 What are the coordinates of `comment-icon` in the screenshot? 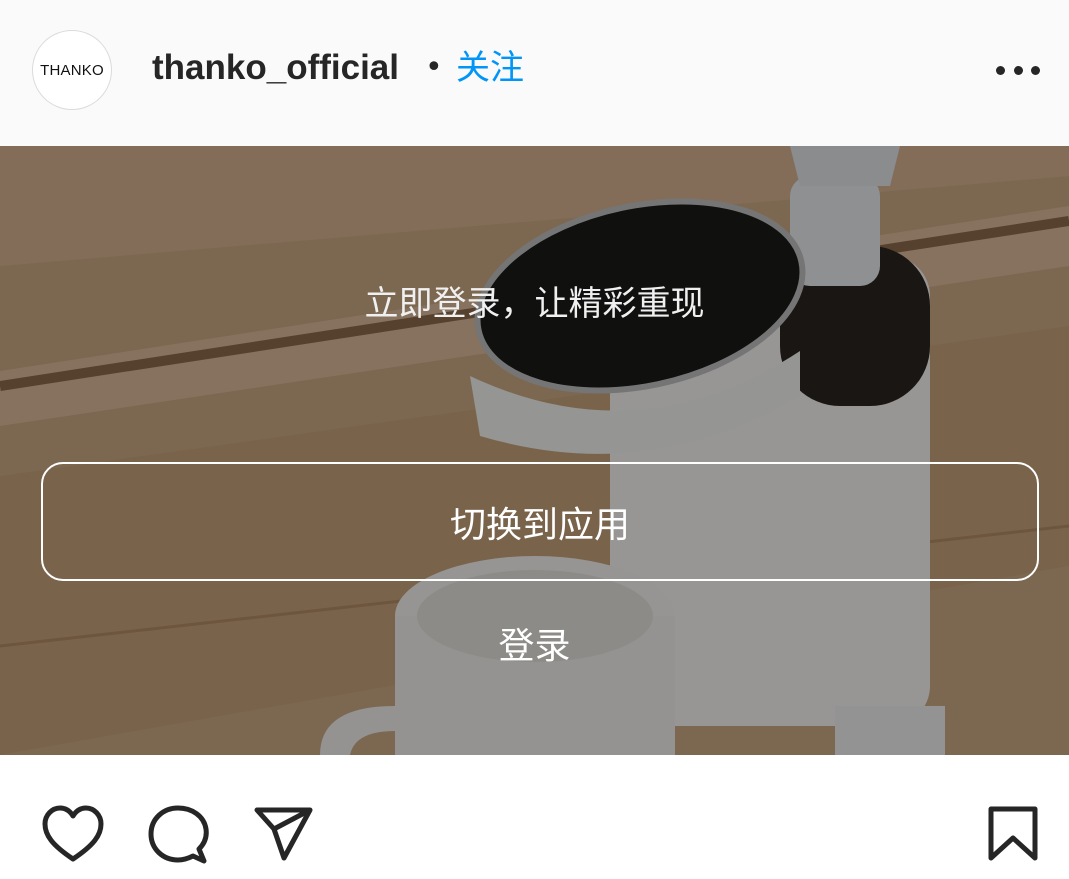 It's located at (178, 835).